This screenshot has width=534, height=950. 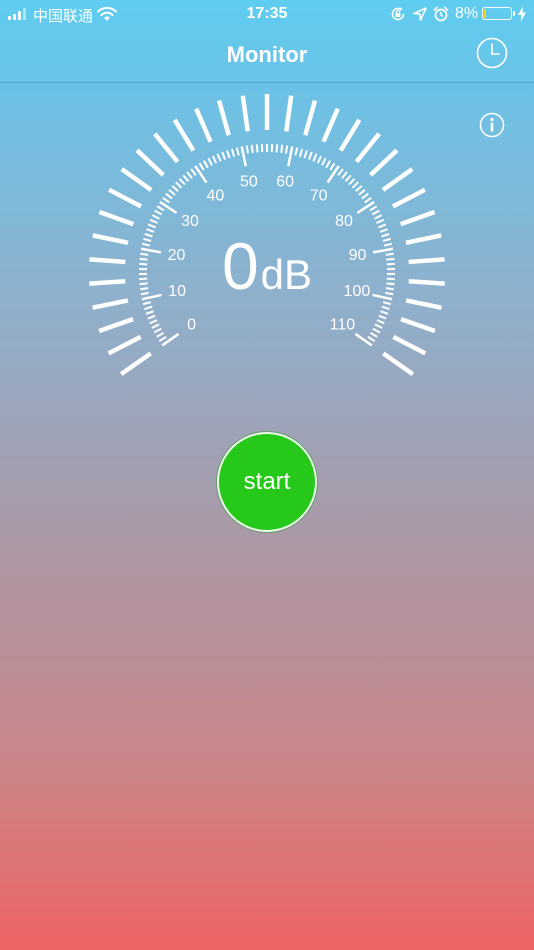 What do you see at coordinates (286, 274) in the screenshot?
I see `decibel-unit: dB` at bounding box center [286, 274].